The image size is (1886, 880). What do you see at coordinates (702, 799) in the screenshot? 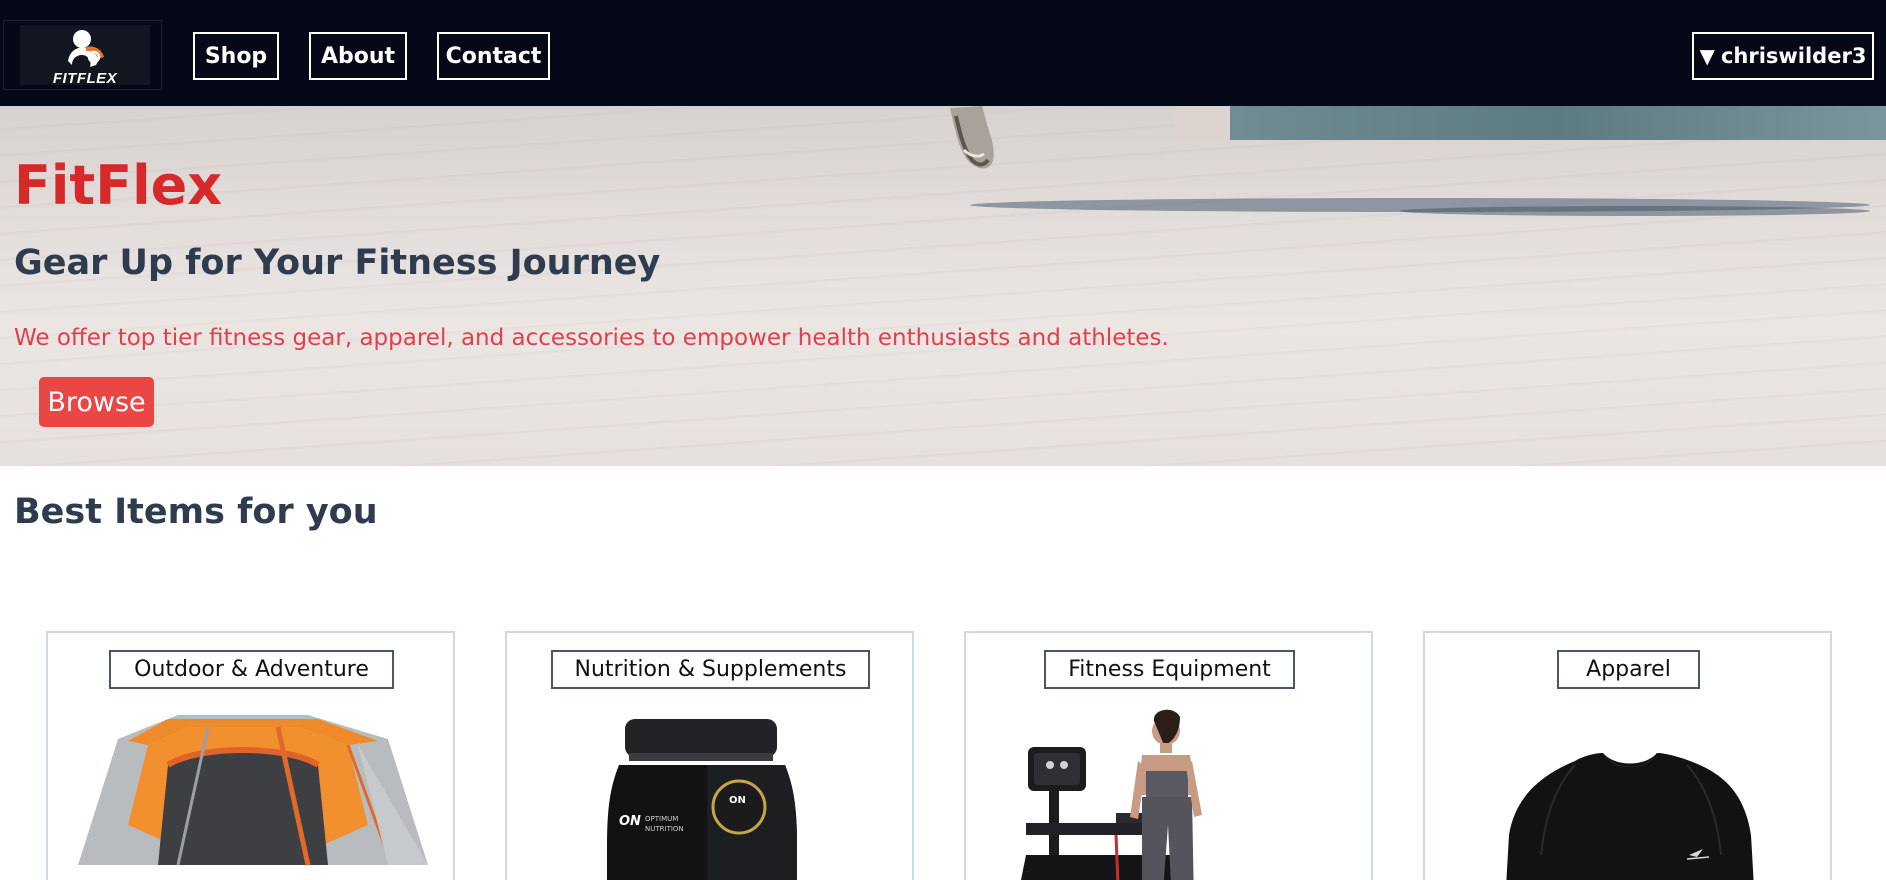
I see `supplement-jar-icon: ON ON OPTIMUM NUTRITION` at bounding box center [702, 799].